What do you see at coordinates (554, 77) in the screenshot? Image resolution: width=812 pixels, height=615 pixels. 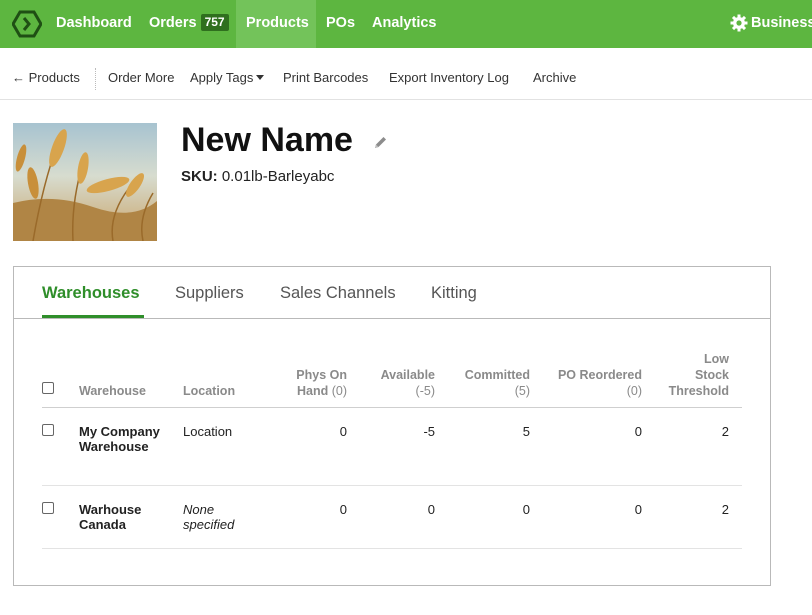 I see `archive-button: Archive` at bounding box center [554, 77].